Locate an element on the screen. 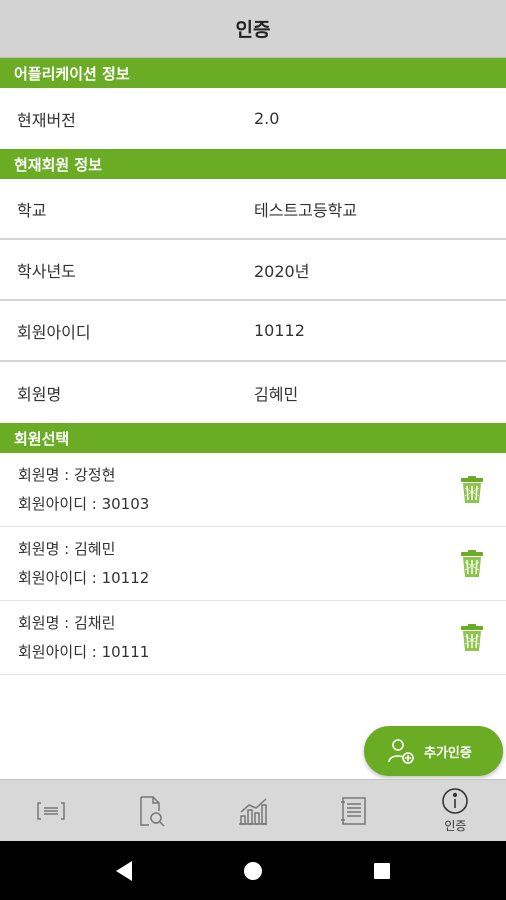 This screenshot has height=900, width=506. add-auth-label: 추가인증 is located at coordinates (448, 753).